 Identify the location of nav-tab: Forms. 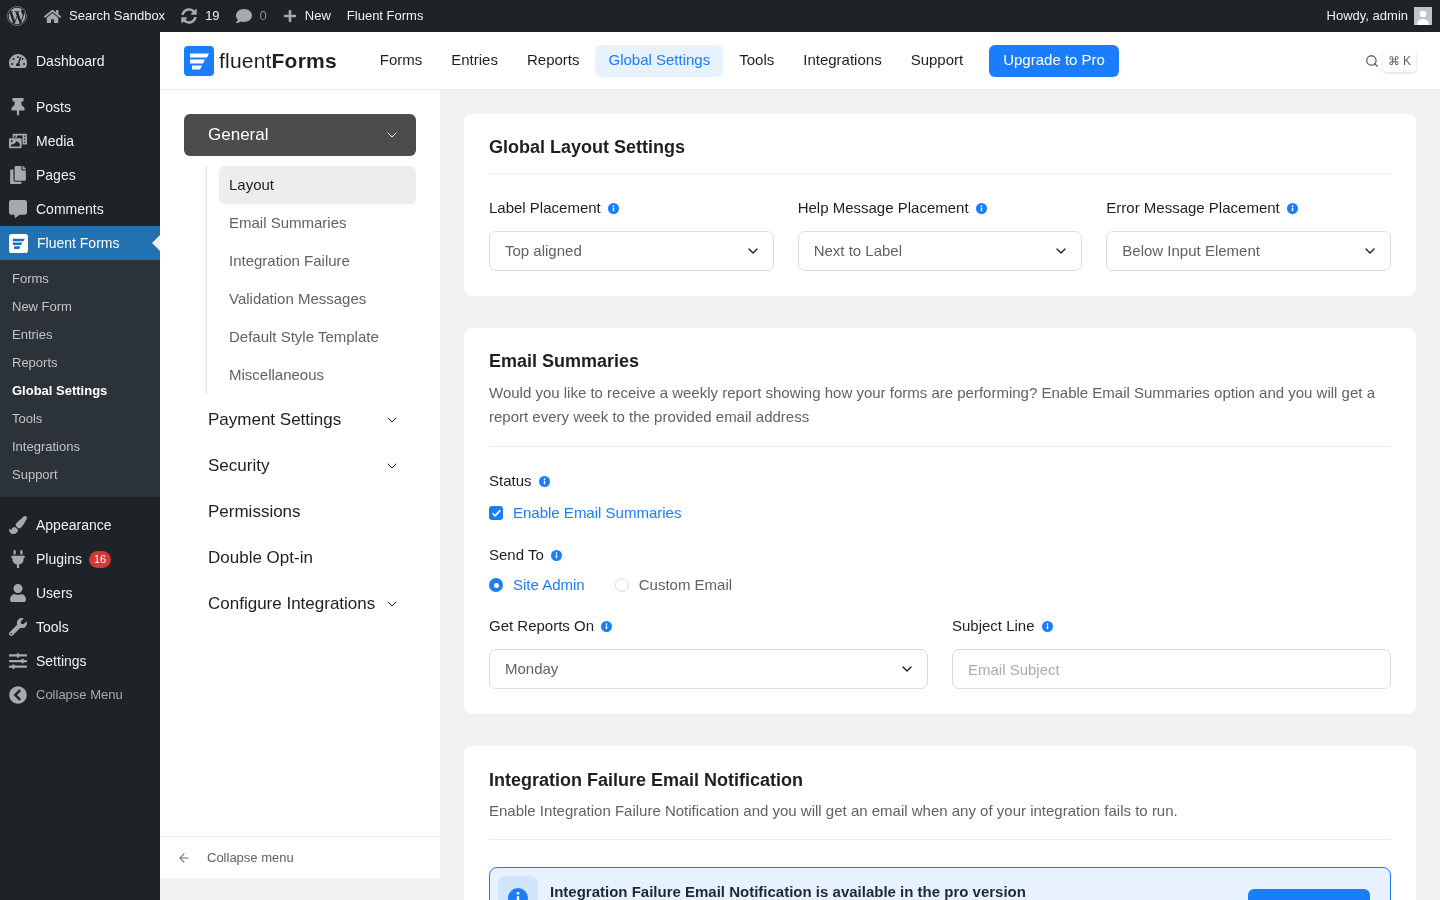
(401, 60).